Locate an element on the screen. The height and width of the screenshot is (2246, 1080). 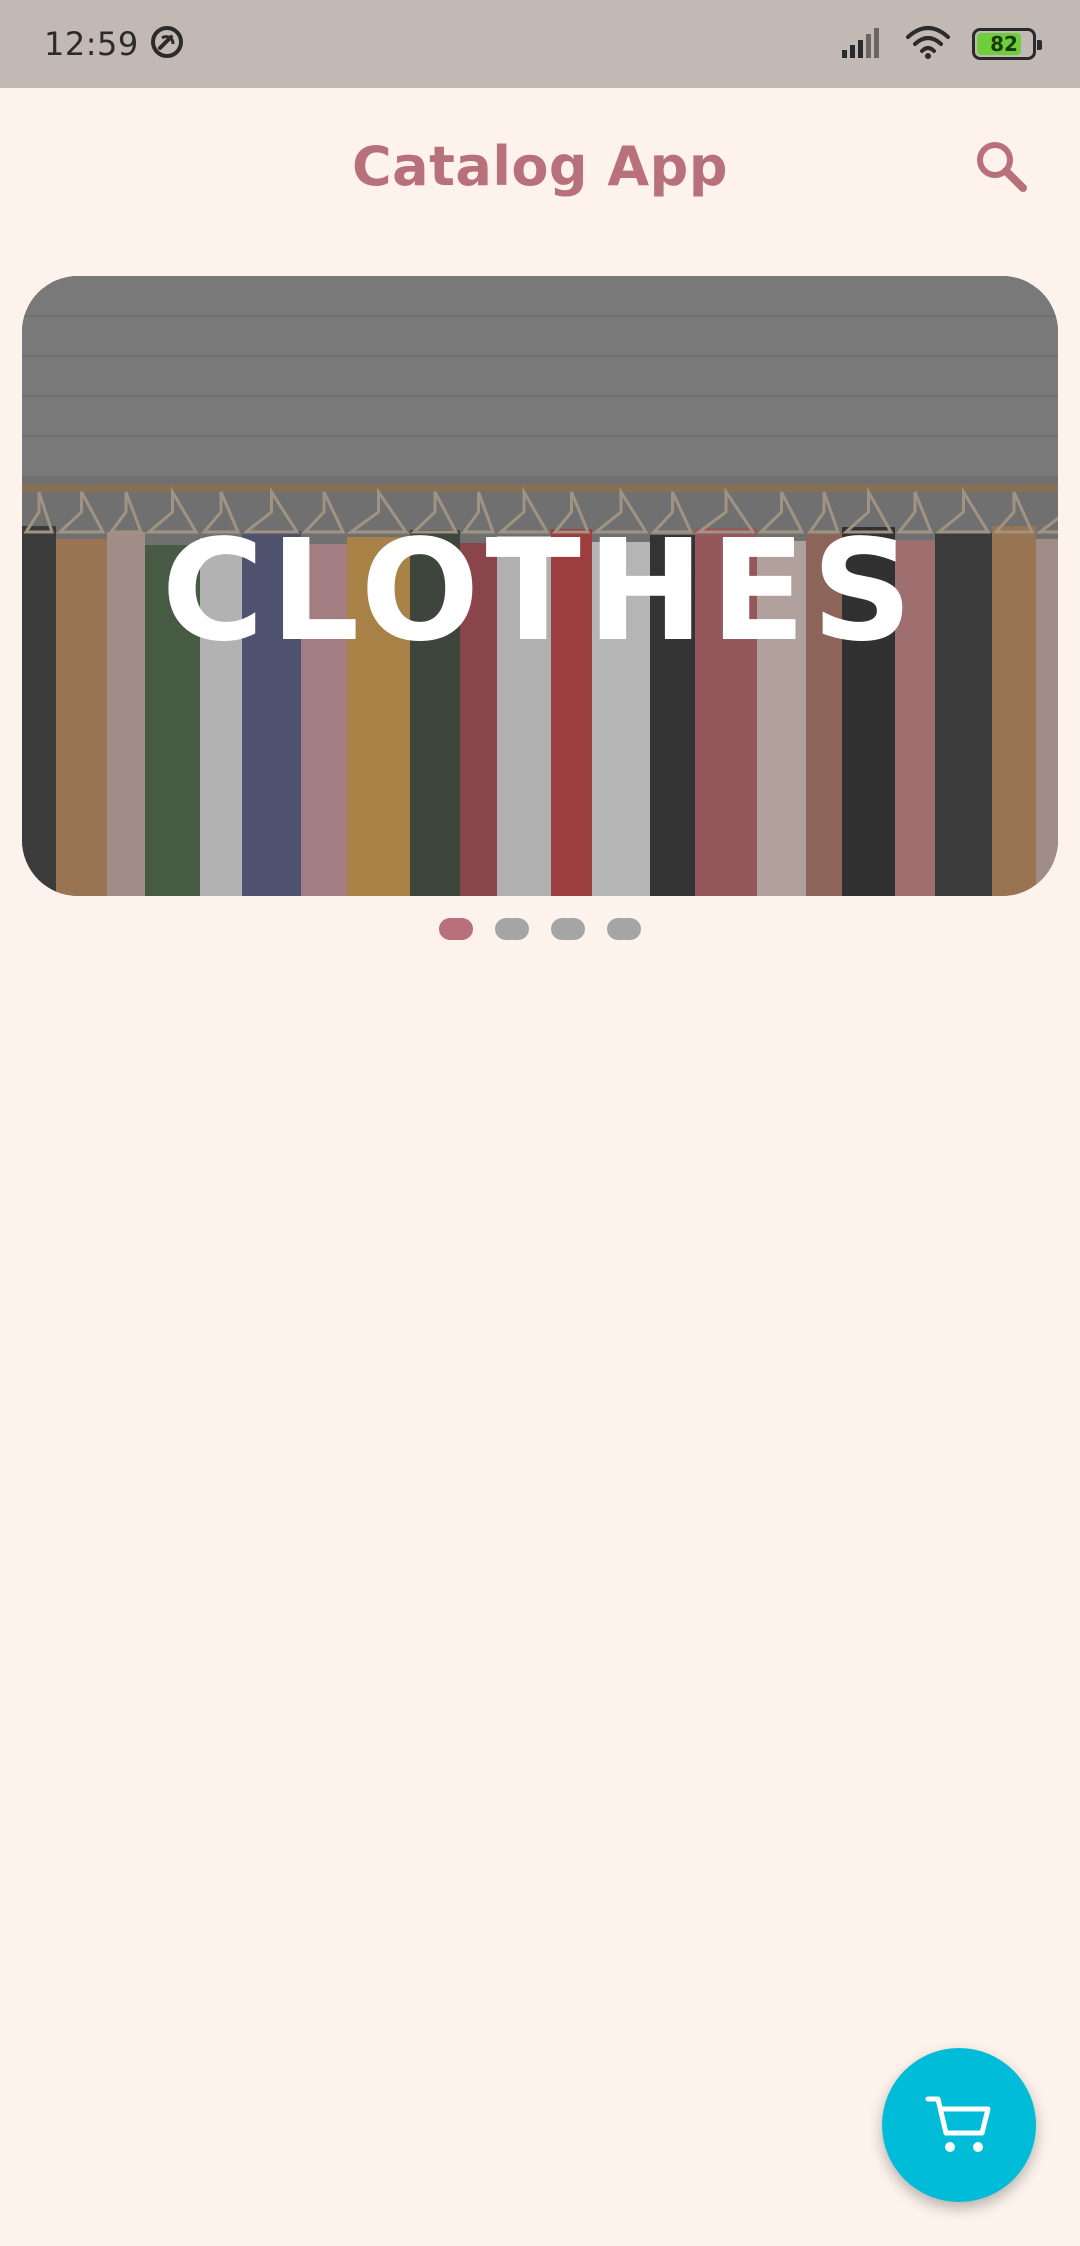
search-button is located at coordinates (1001, 166).